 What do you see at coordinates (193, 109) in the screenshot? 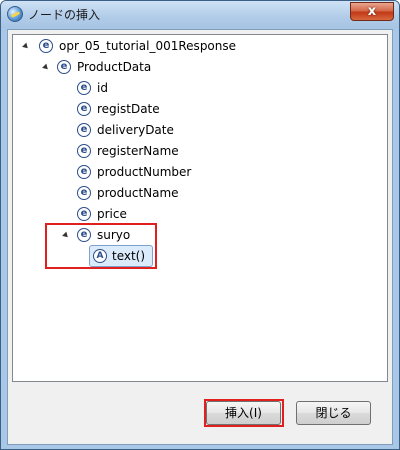
I see `tree-node-child: e registDate` at bounding box center [193, 109].